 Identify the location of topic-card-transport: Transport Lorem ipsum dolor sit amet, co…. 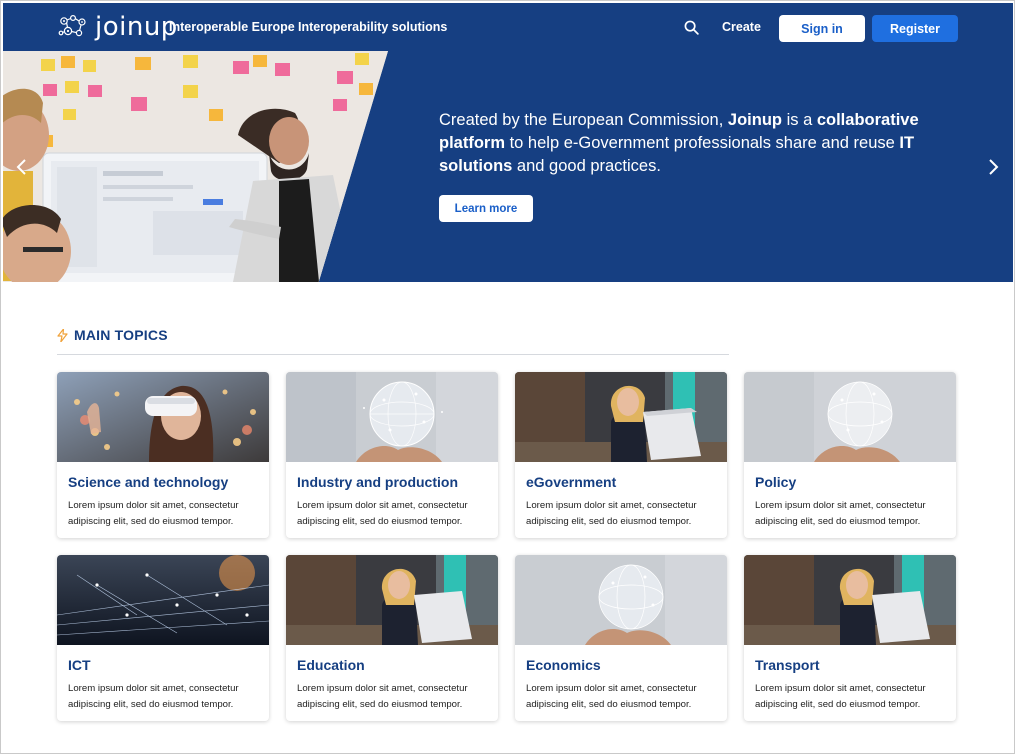
(850, 638).